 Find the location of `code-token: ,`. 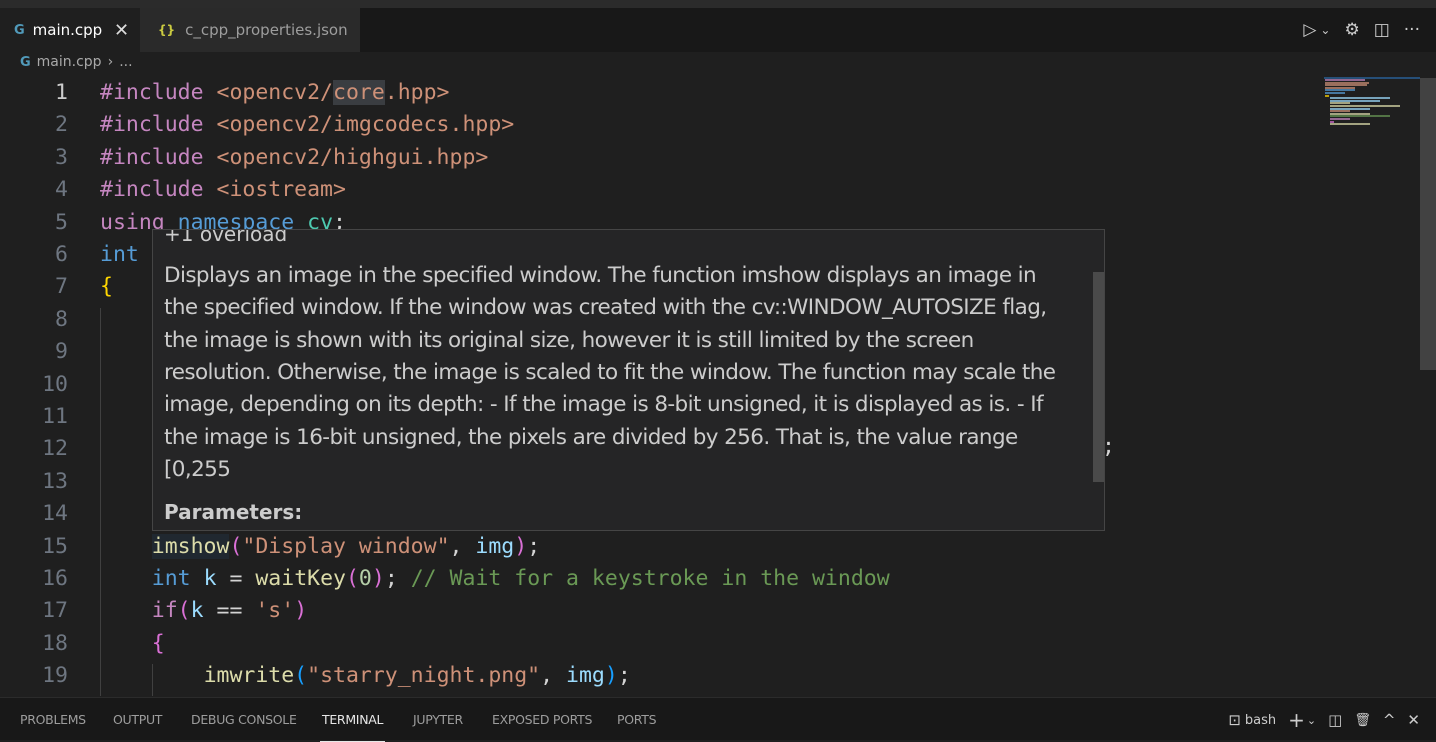

code-token: , is located at coordinates (462, 546).